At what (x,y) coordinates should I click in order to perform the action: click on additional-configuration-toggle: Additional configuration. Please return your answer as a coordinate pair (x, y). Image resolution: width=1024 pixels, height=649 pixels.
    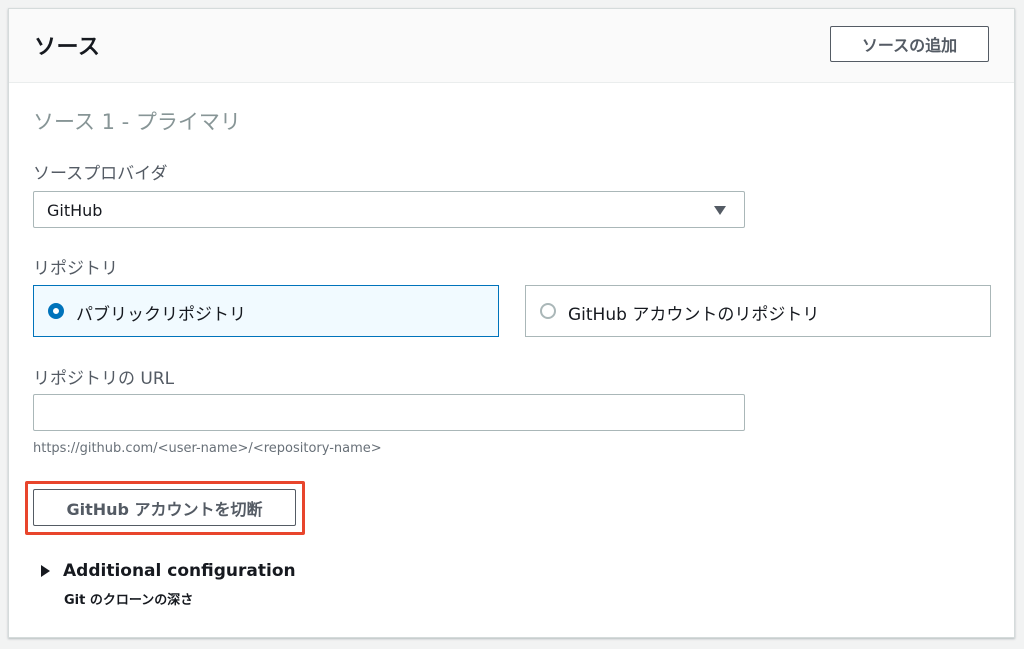
    Looking at the image, I should click on (168, 571).